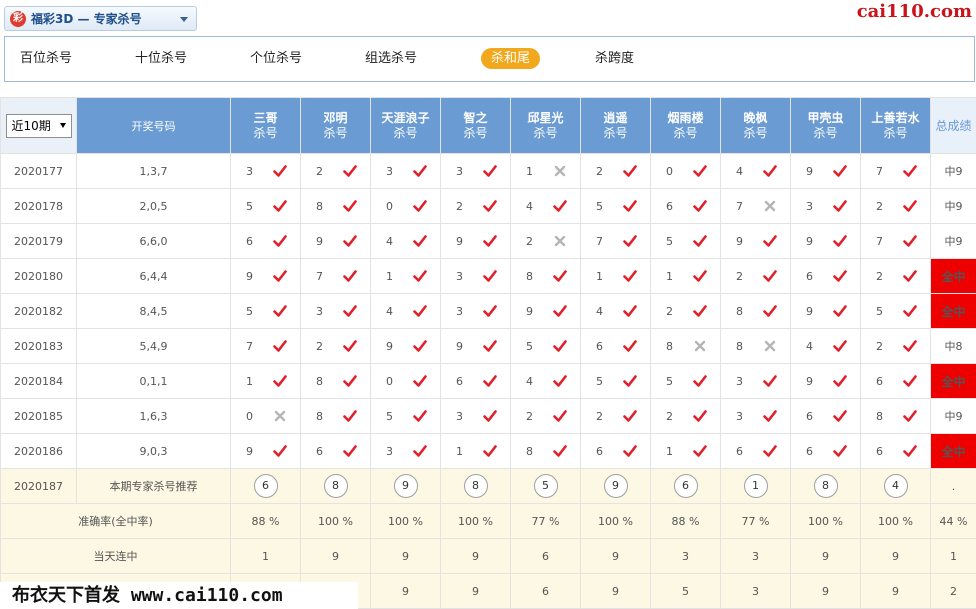  I want to click on expert-header: 天涯浪子 杀号, so click(405, 125).